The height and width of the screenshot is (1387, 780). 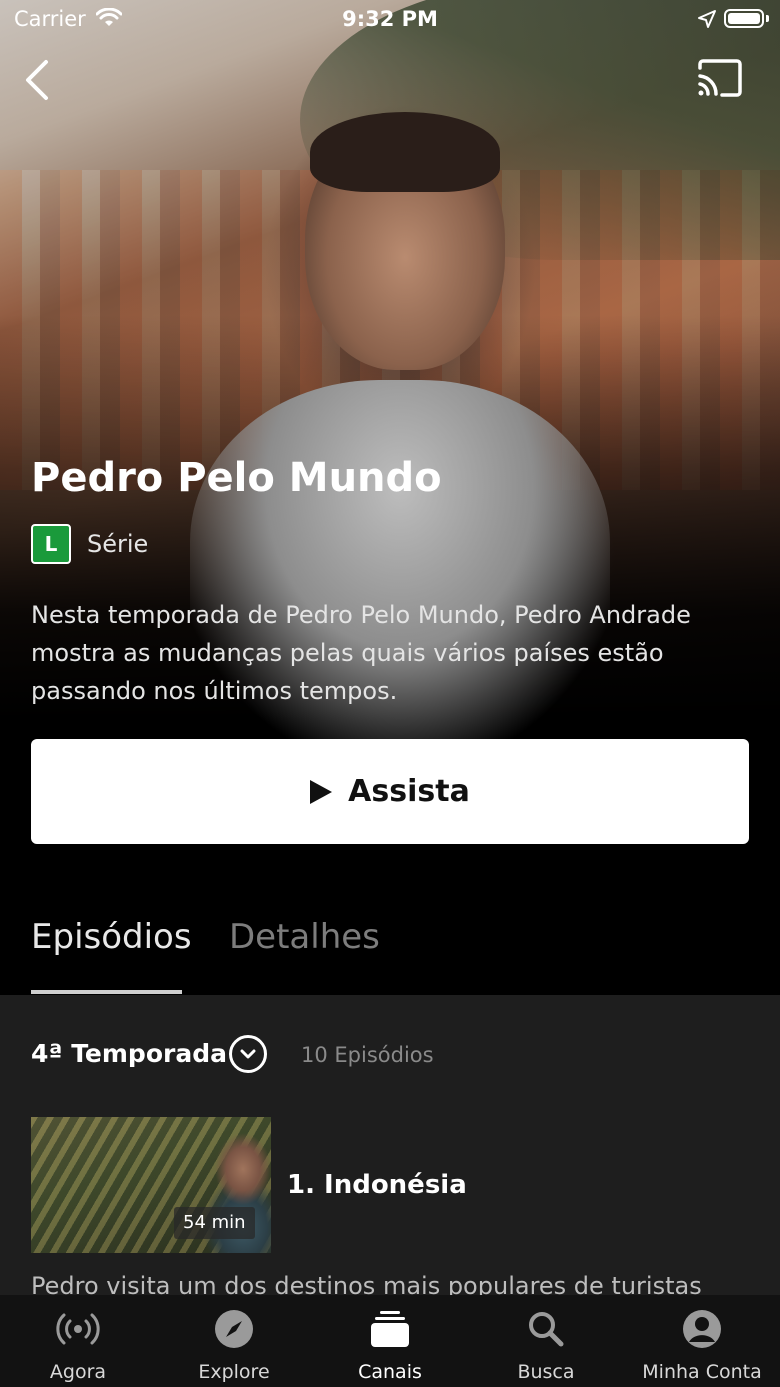 I want to click on battery-tip, so click(x=767, y=18).